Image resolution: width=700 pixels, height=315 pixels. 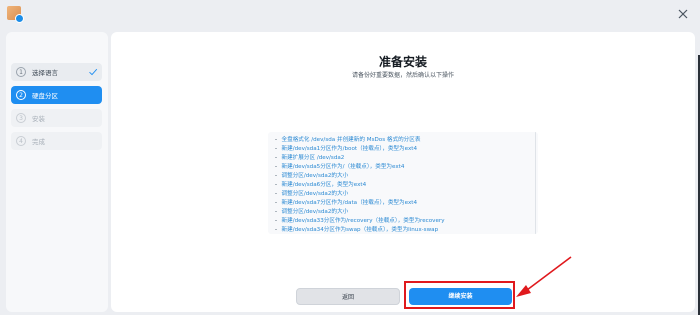 I want to click on close-icon, so click(x=683, y=14).